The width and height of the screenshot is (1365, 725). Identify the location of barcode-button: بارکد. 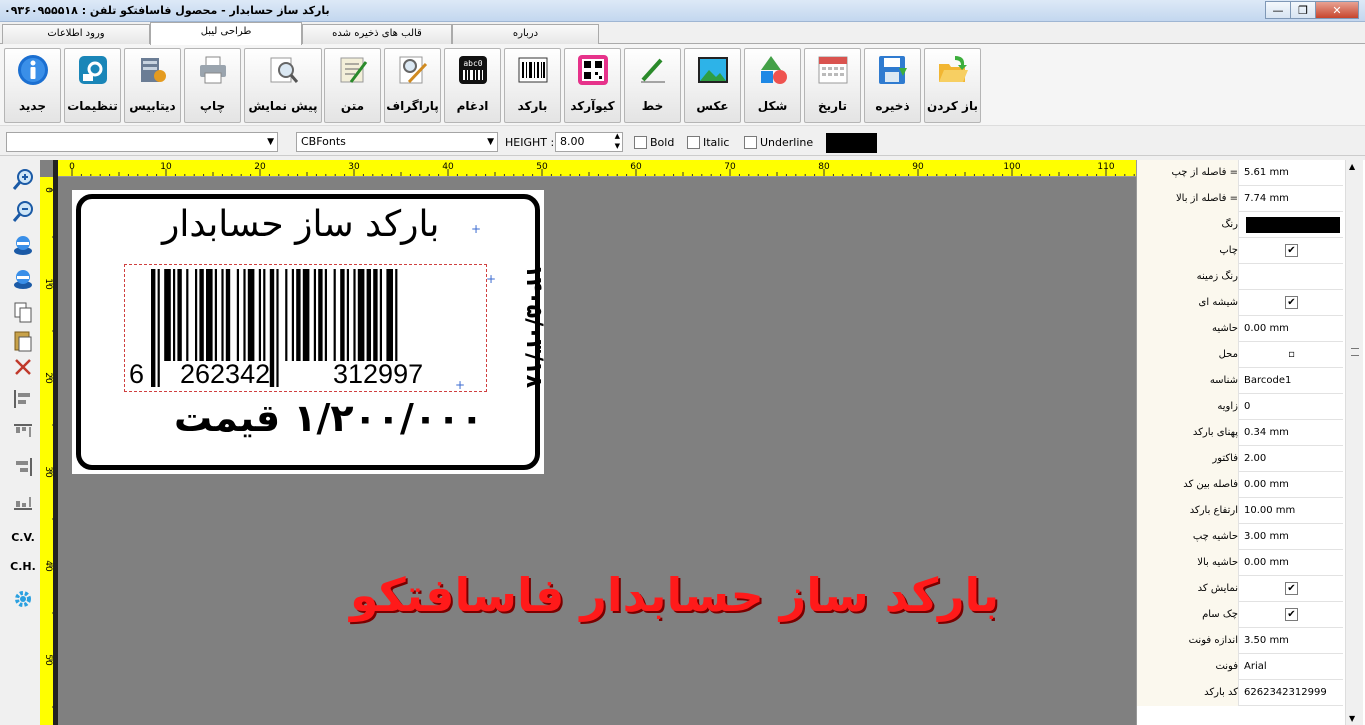
(532, 85).